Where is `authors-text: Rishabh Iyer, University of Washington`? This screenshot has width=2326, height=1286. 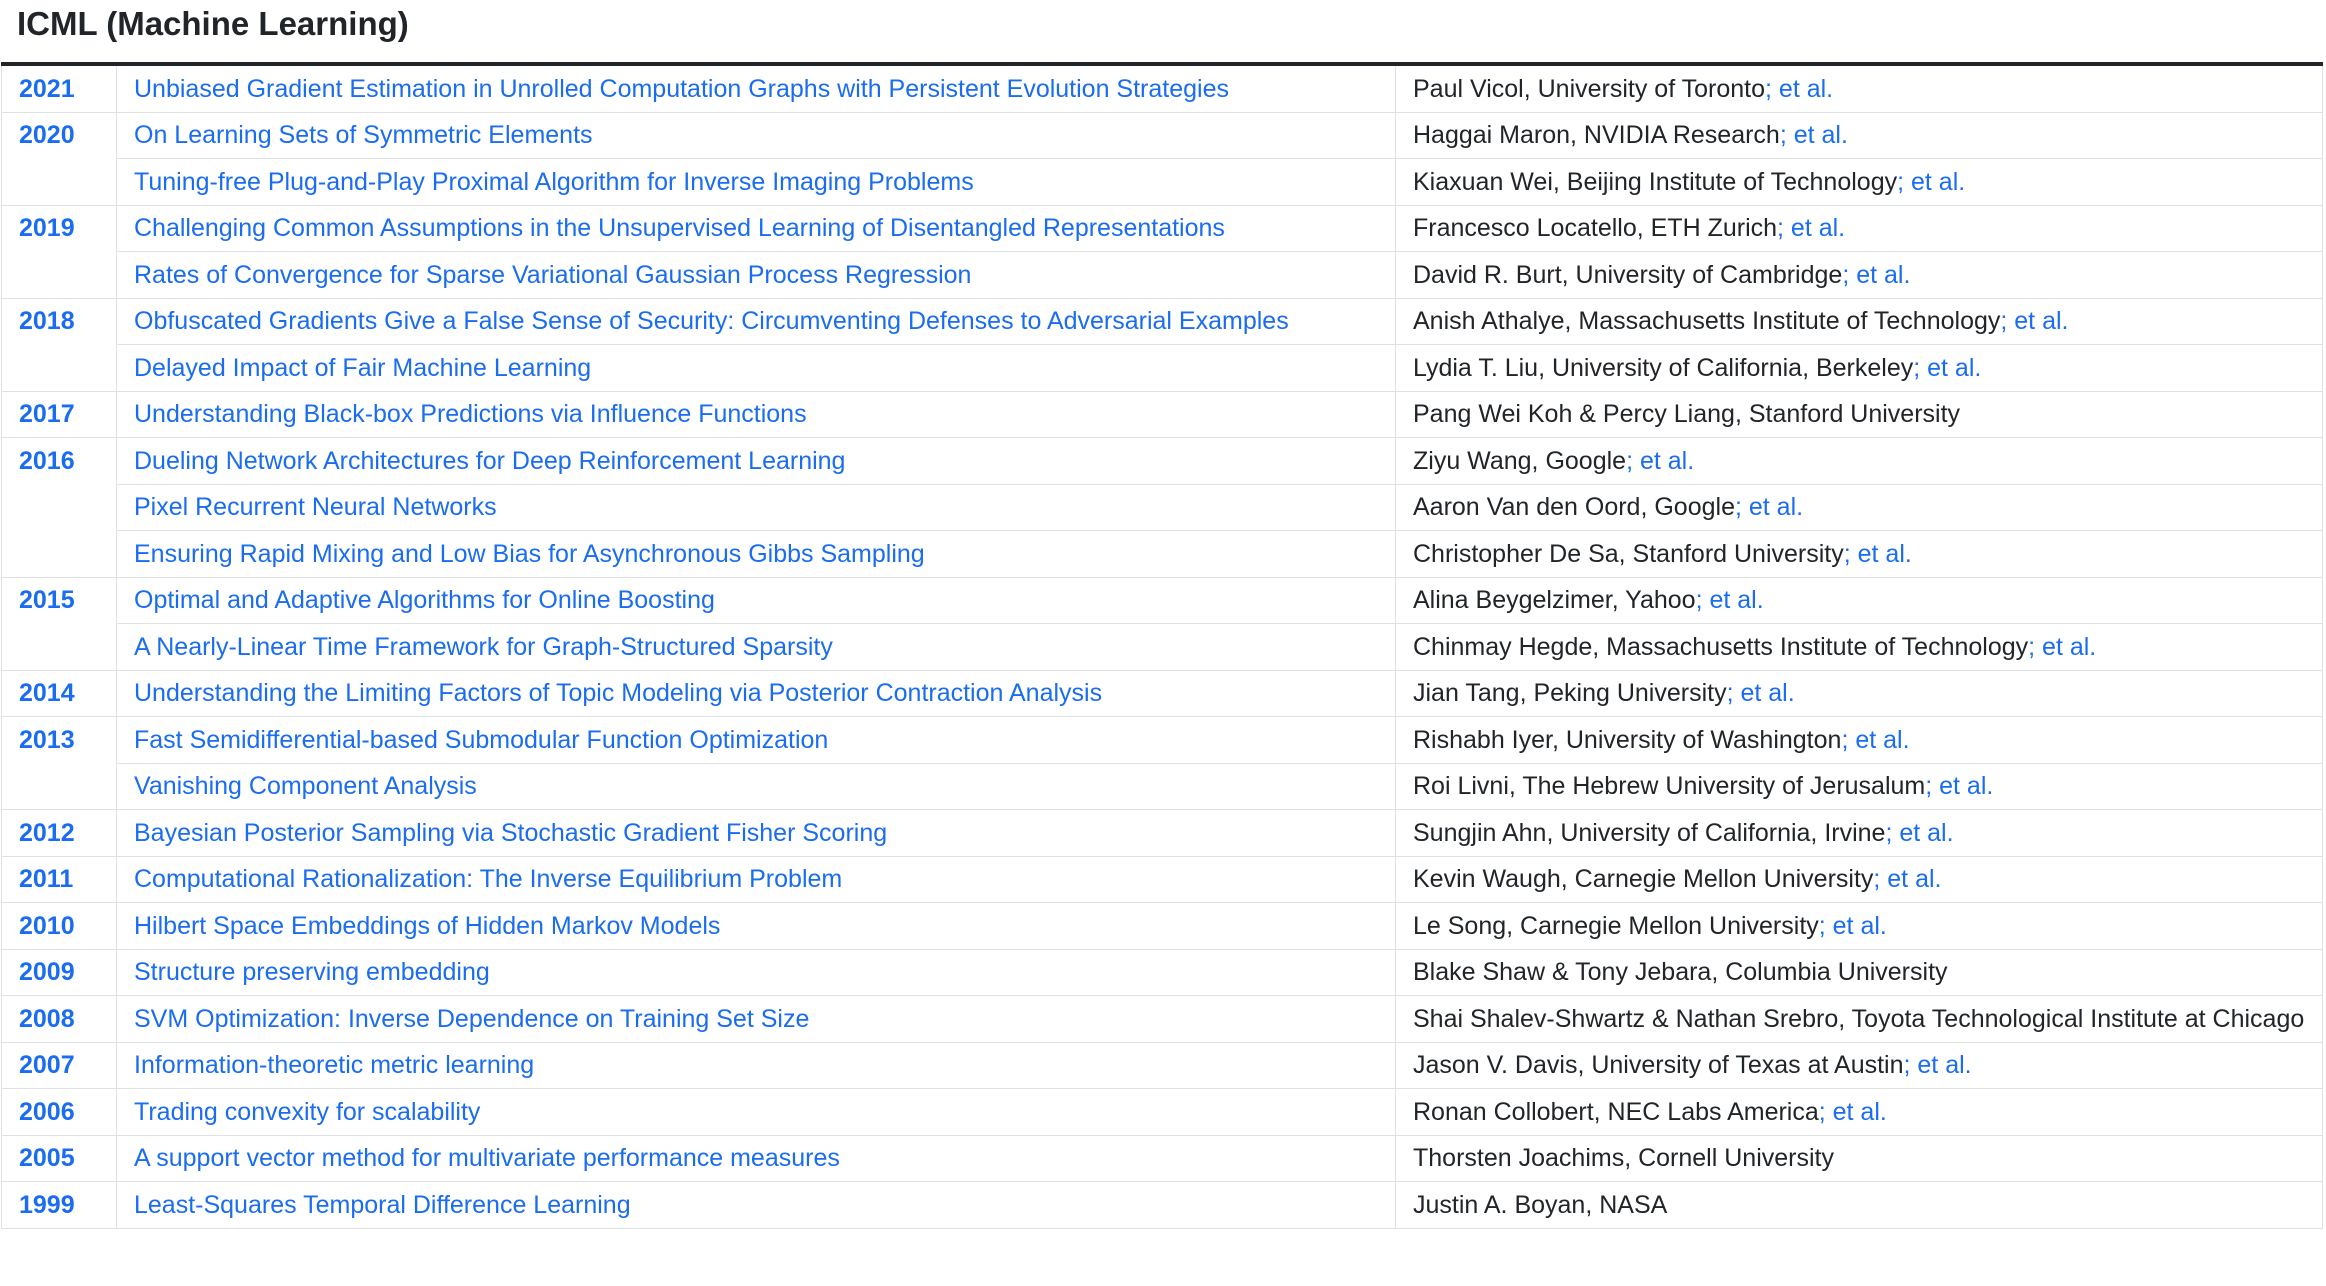 authors-text: Rishabh Iyer, University of Washington is located at coordinates (1627, 739).